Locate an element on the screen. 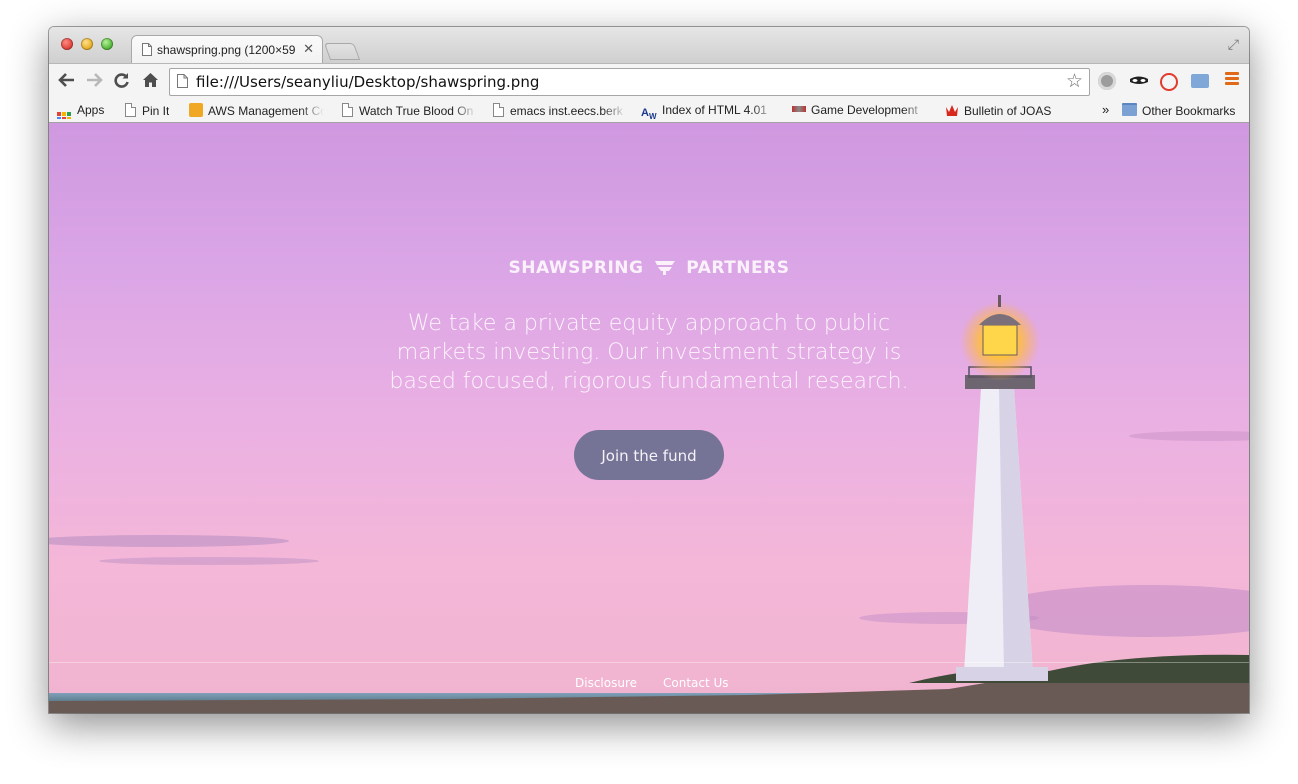 The image size is (1298, 784). folder-icon is located at coordinates (1129, 109).